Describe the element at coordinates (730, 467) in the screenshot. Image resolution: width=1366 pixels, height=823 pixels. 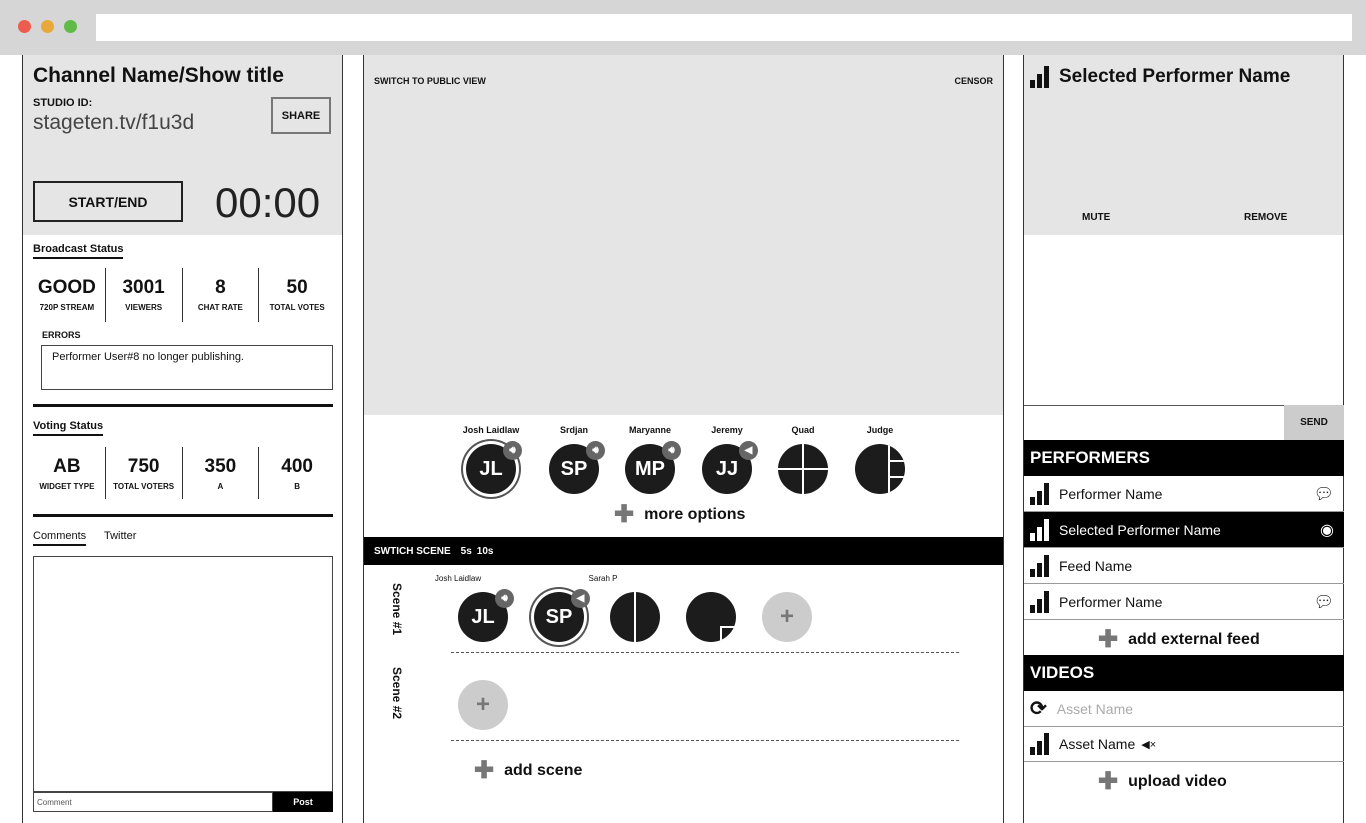
I see `source-jeremy: JJ ◀` at that location.